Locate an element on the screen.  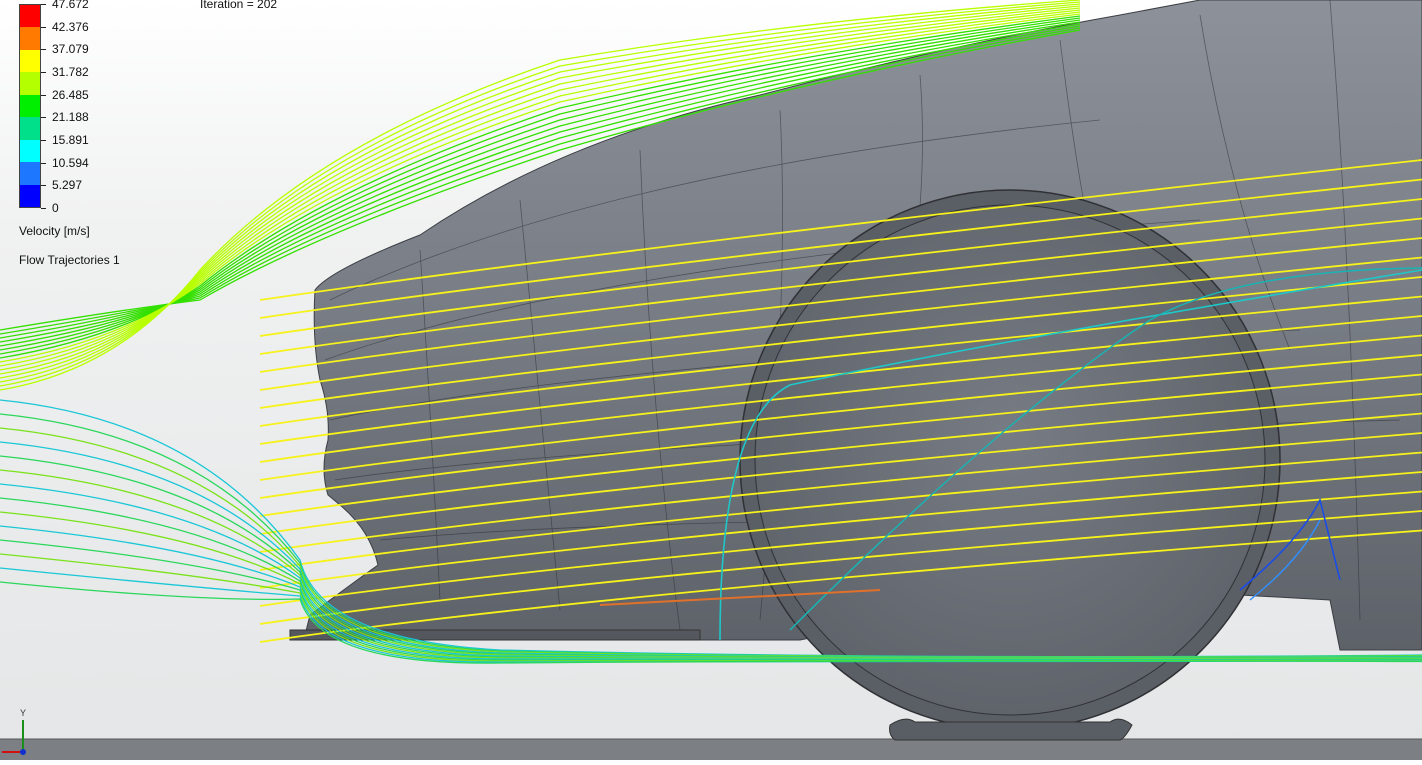
legend-tick-label: 5.297 is located at coordinates (67, 185).